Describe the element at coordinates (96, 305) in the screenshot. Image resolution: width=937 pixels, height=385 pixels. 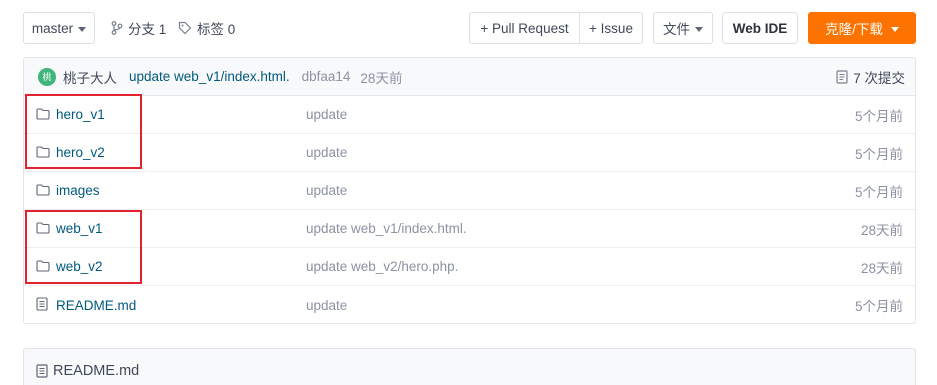
I see `file-name-link: README.md` at that location.